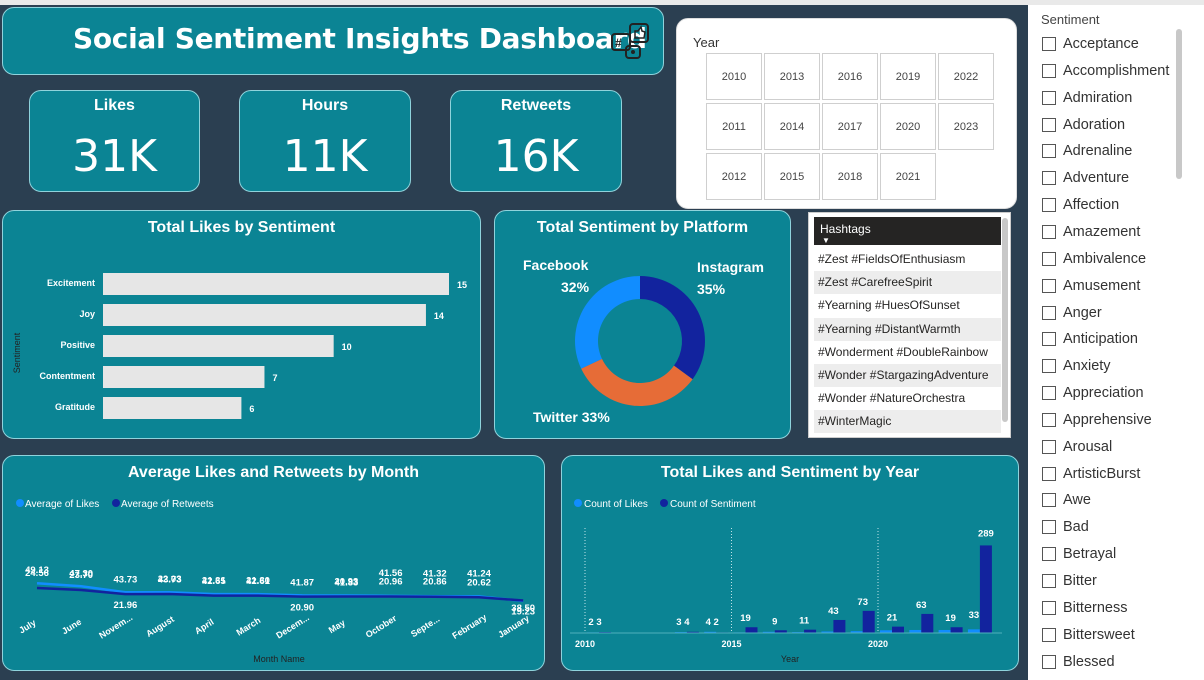 The image size is (1204, 680). I want to click on hashtag-slicer-header: Hashtags ▼, so click(907, 231).